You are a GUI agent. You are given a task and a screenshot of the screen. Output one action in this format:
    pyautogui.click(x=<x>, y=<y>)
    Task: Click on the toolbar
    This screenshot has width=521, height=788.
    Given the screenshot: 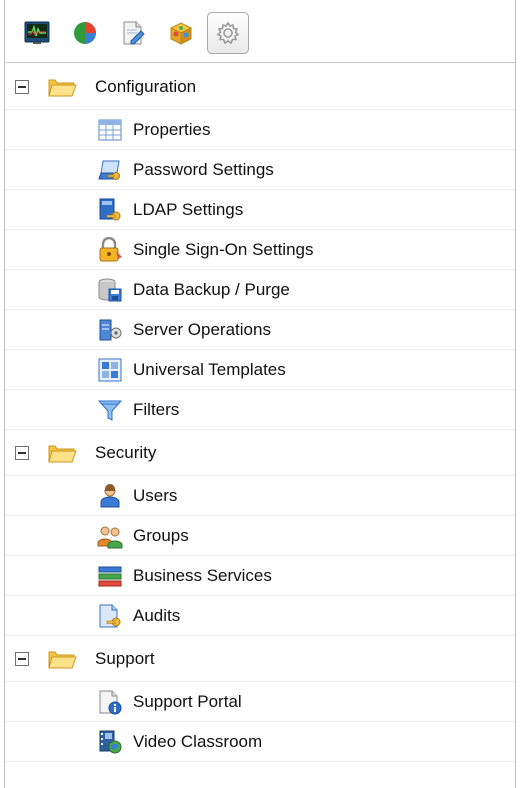 What is the action you would take?
    pyautogui.click(x=261, y=35)
    